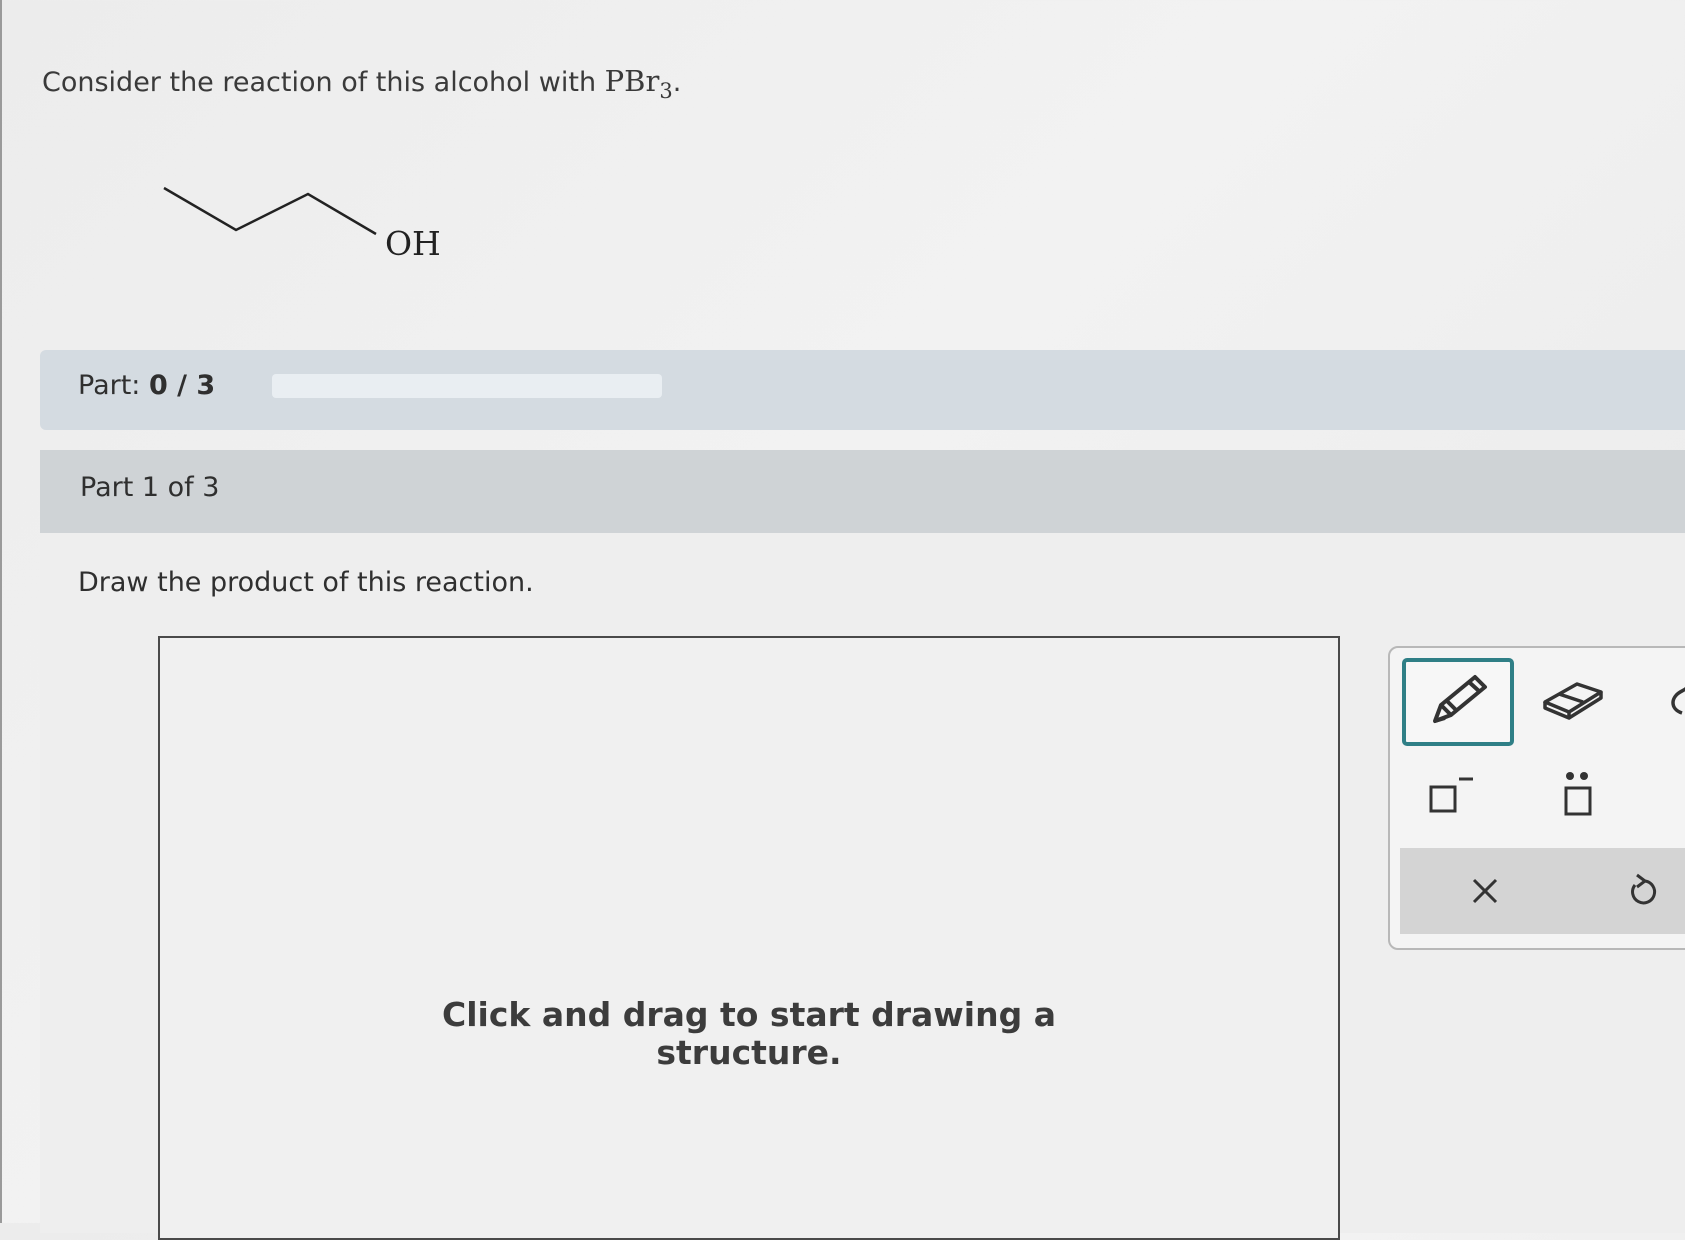 The height and width of the screenshot is (1240, 1685). I want to click on lasso-icon, so click(1678, 701).